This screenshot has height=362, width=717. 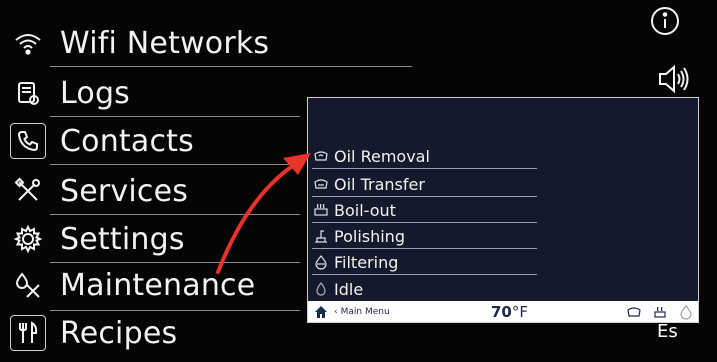 I want to click on menu-item-services: Services, so click(x=99, y=191).